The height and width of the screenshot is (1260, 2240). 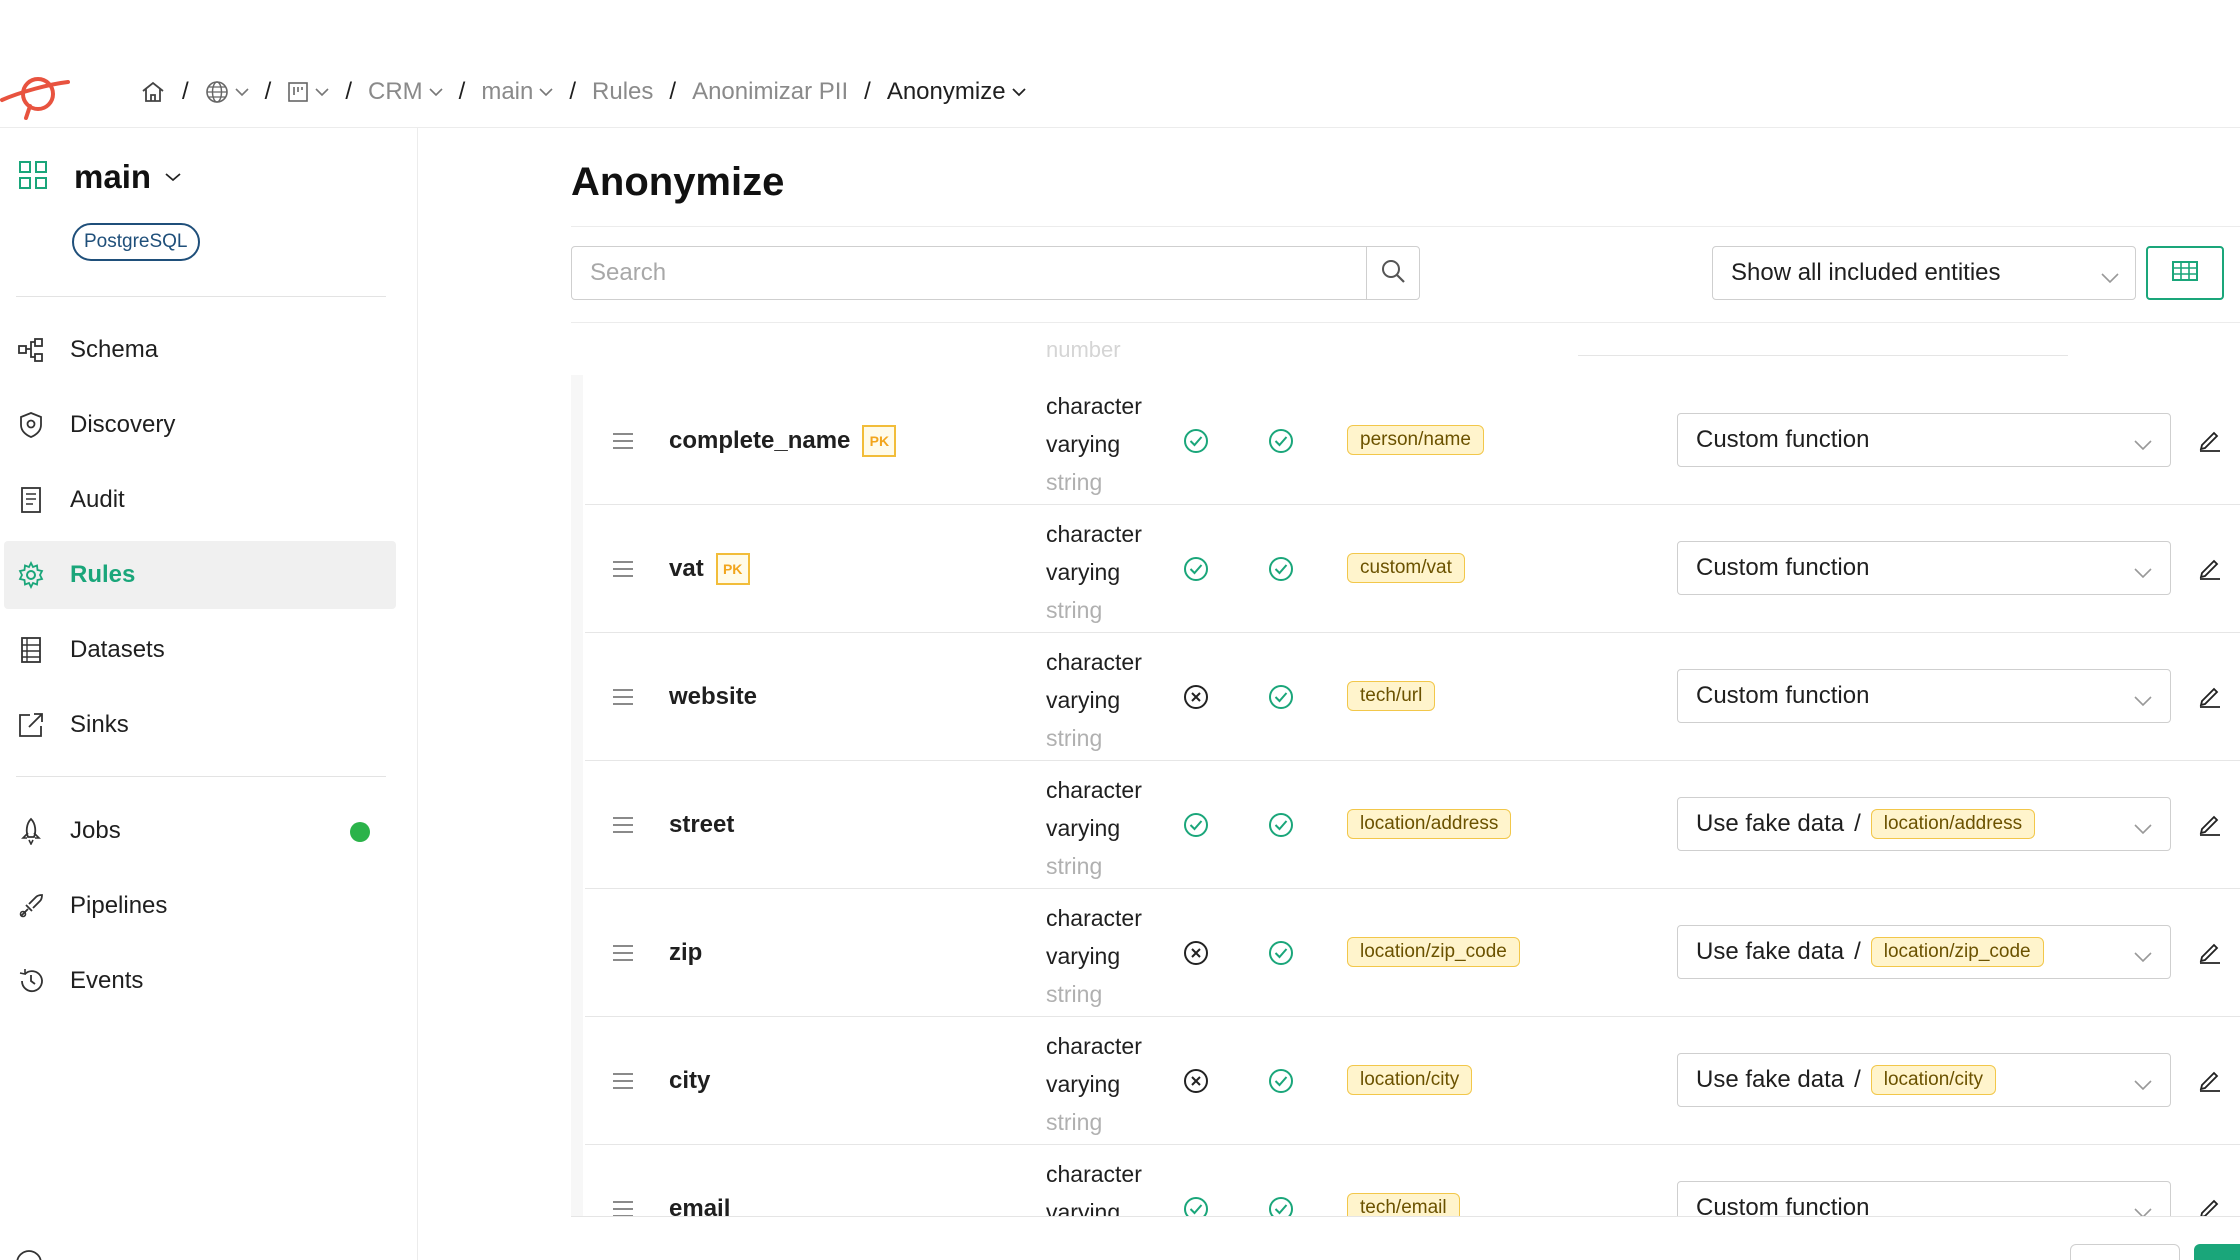 I want to click on sidebar-item-pipelines: Pipelines, so click(x=200, y=906).